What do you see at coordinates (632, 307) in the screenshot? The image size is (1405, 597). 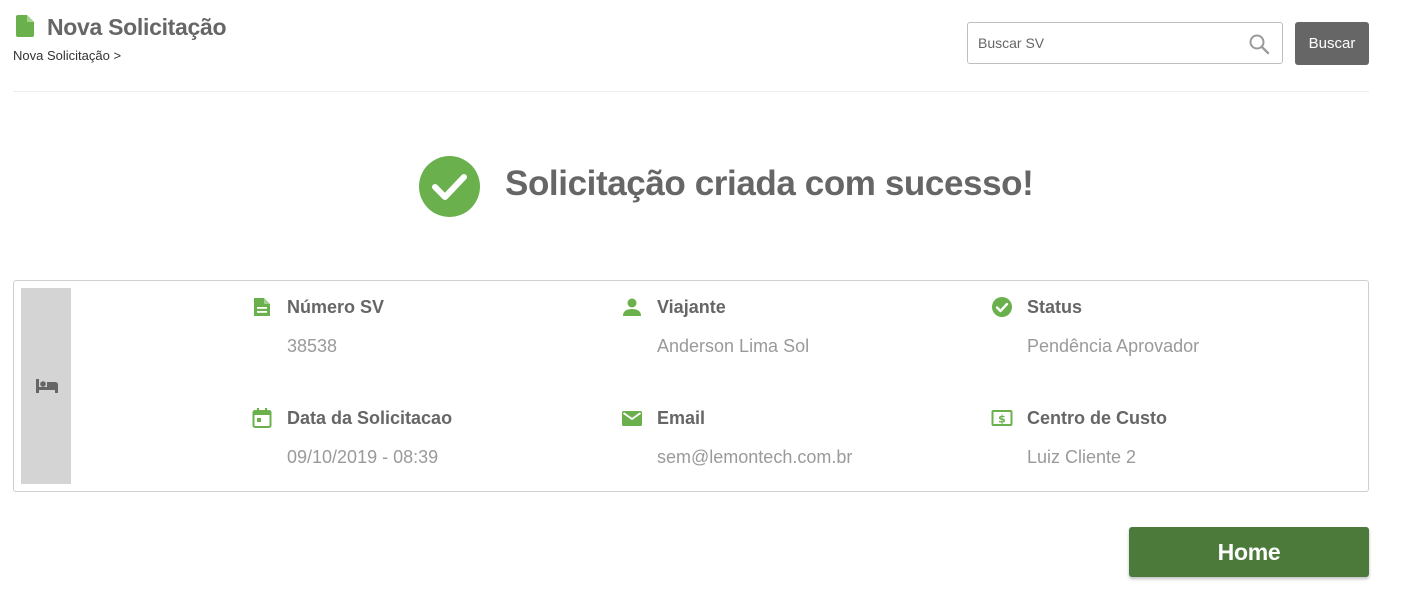 I see `person-icon` at bounding box center [632, 307].